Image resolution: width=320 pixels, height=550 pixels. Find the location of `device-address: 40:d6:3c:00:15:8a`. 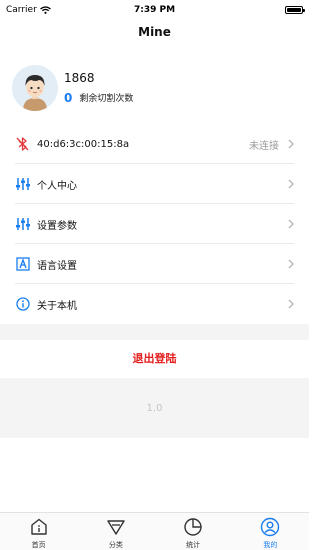

device-address: 40:d6:3c:00:15:8a is located at coordinates (83, 144).